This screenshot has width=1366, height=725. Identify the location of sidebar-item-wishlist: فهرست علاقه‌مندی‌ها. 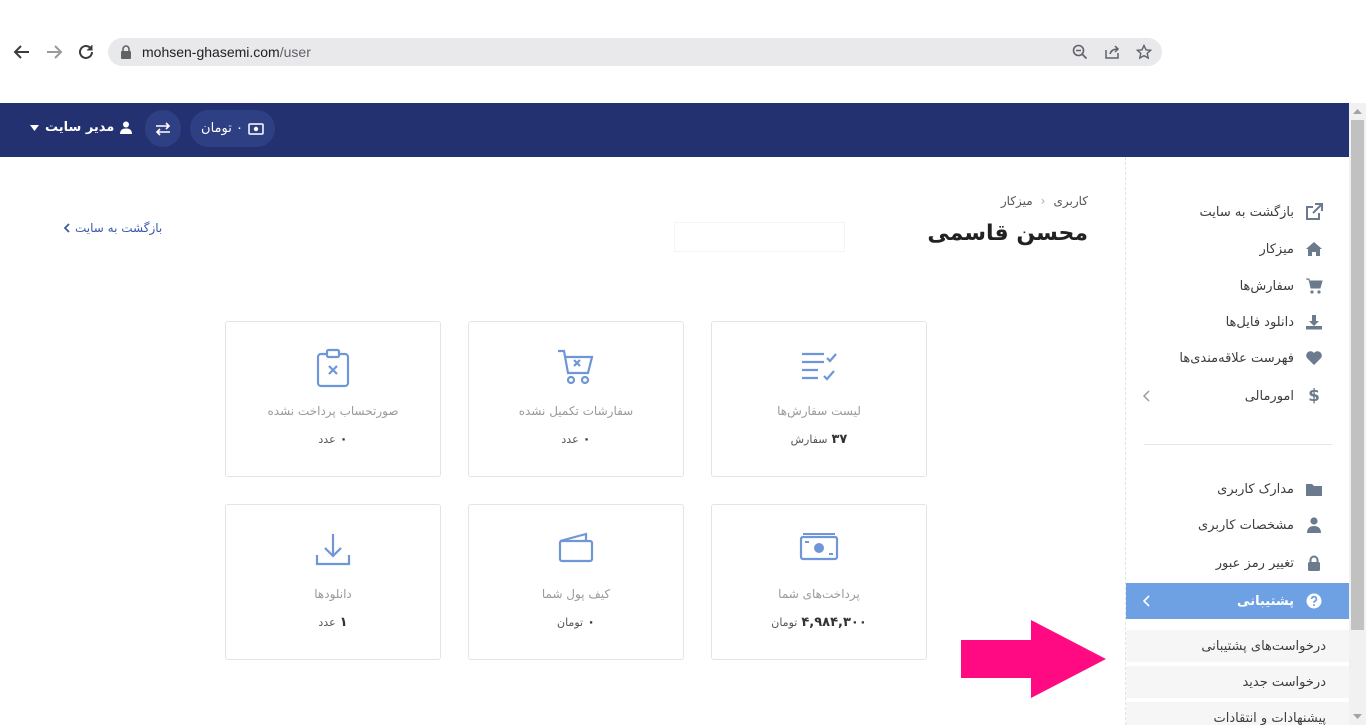
(1238, 358).